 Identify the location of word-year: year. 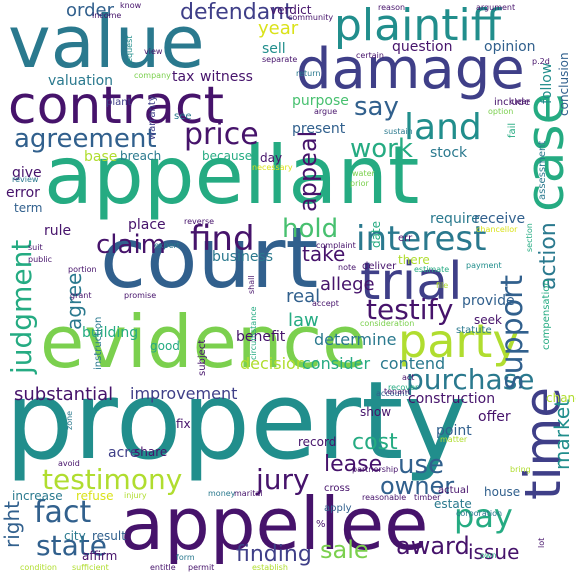
(278, 28).